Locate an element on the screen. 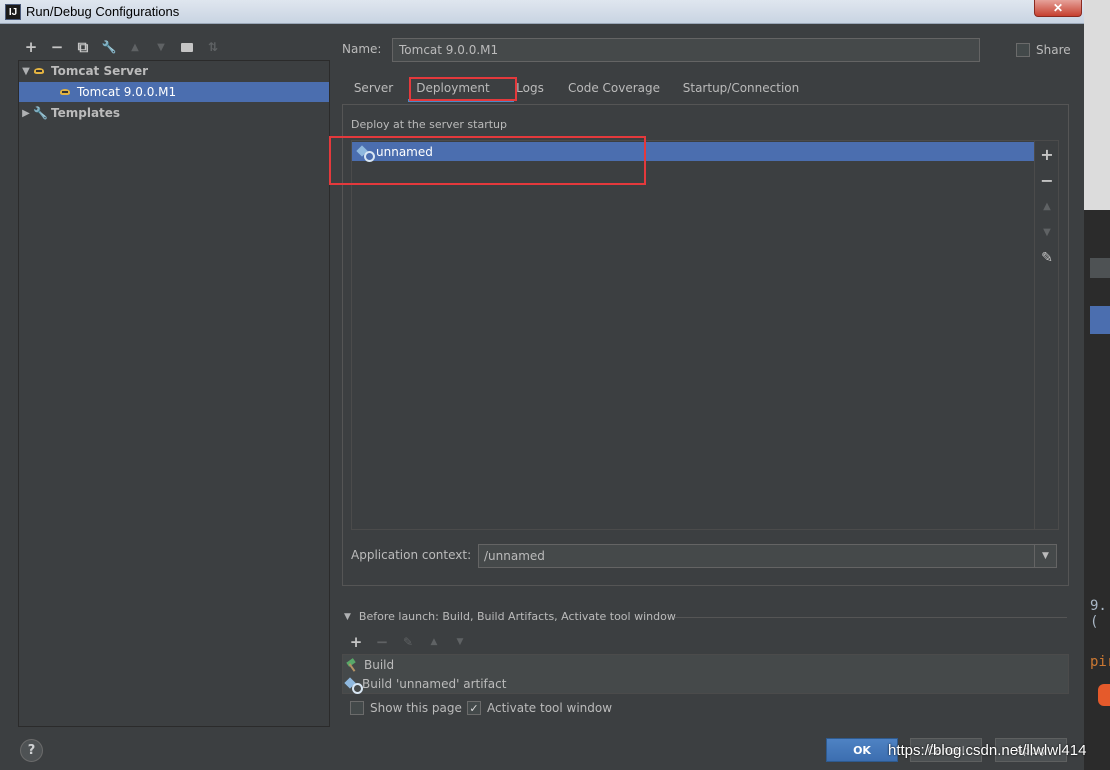 This screenshot has height=770, width=1110. app-context-label: Application context: is located at coordinates (411, 555).